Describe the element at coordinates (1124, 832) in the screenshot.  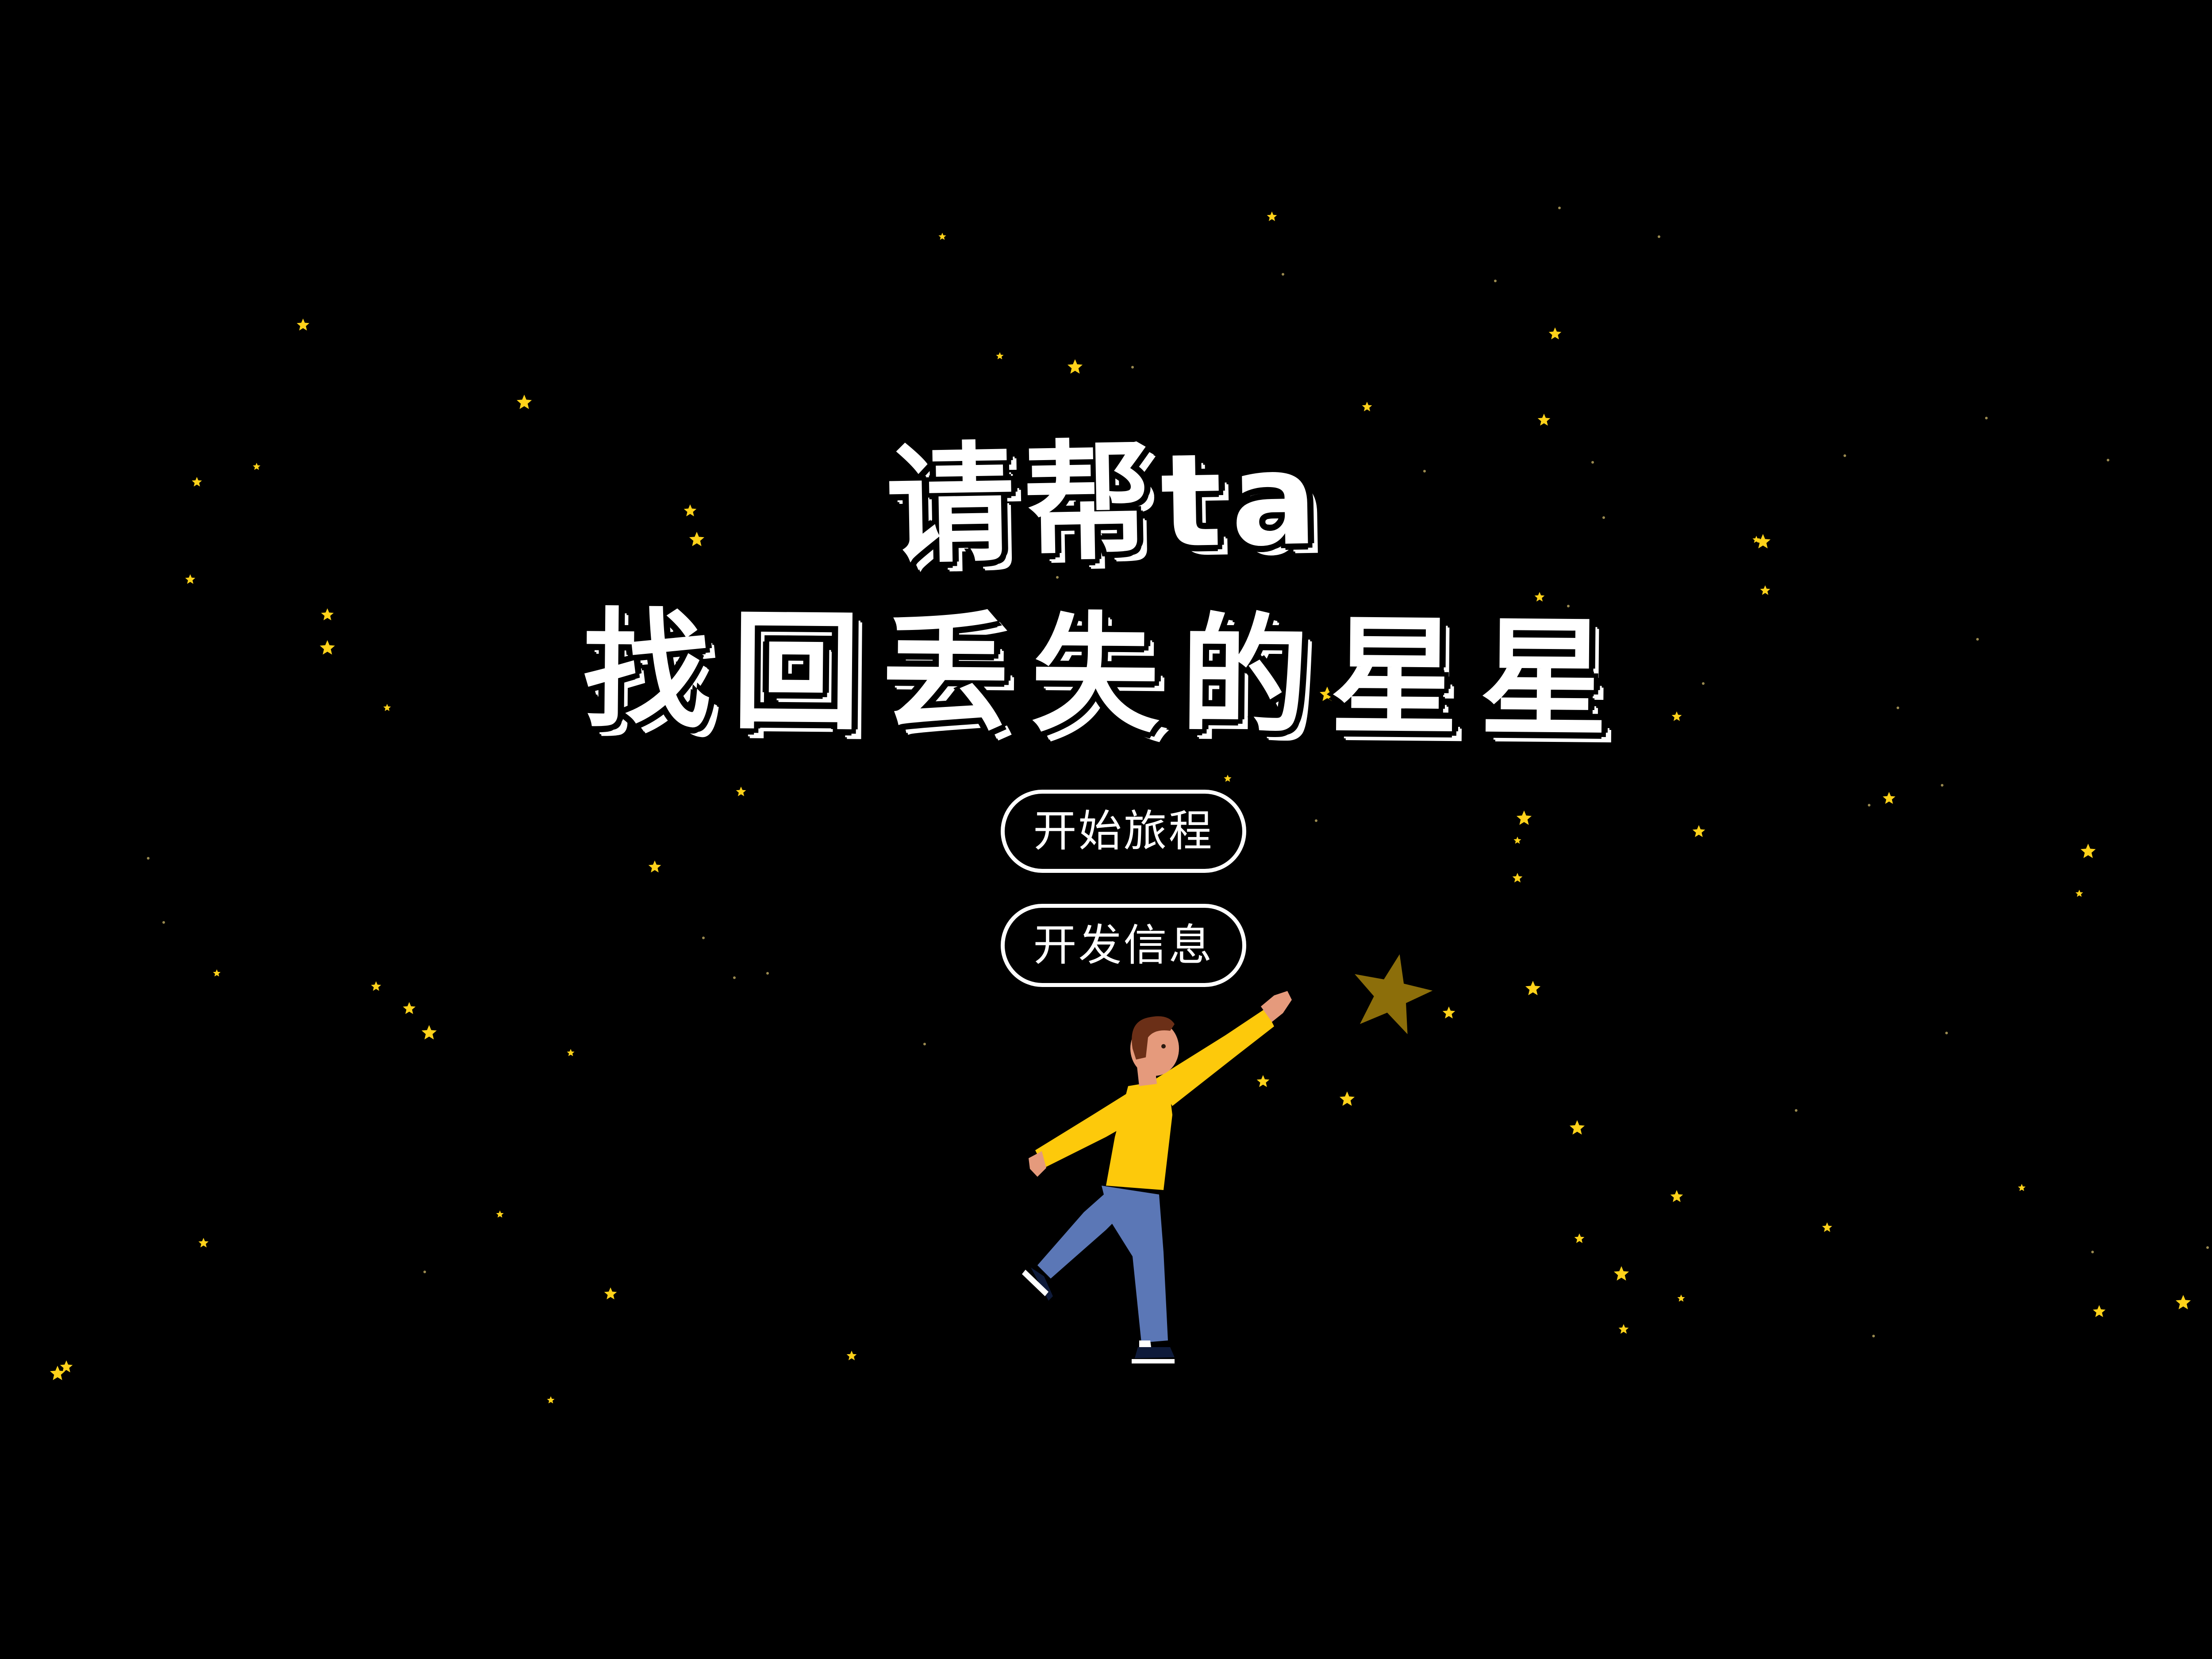
I see `start-journey-button: 开始旅程` at that location.